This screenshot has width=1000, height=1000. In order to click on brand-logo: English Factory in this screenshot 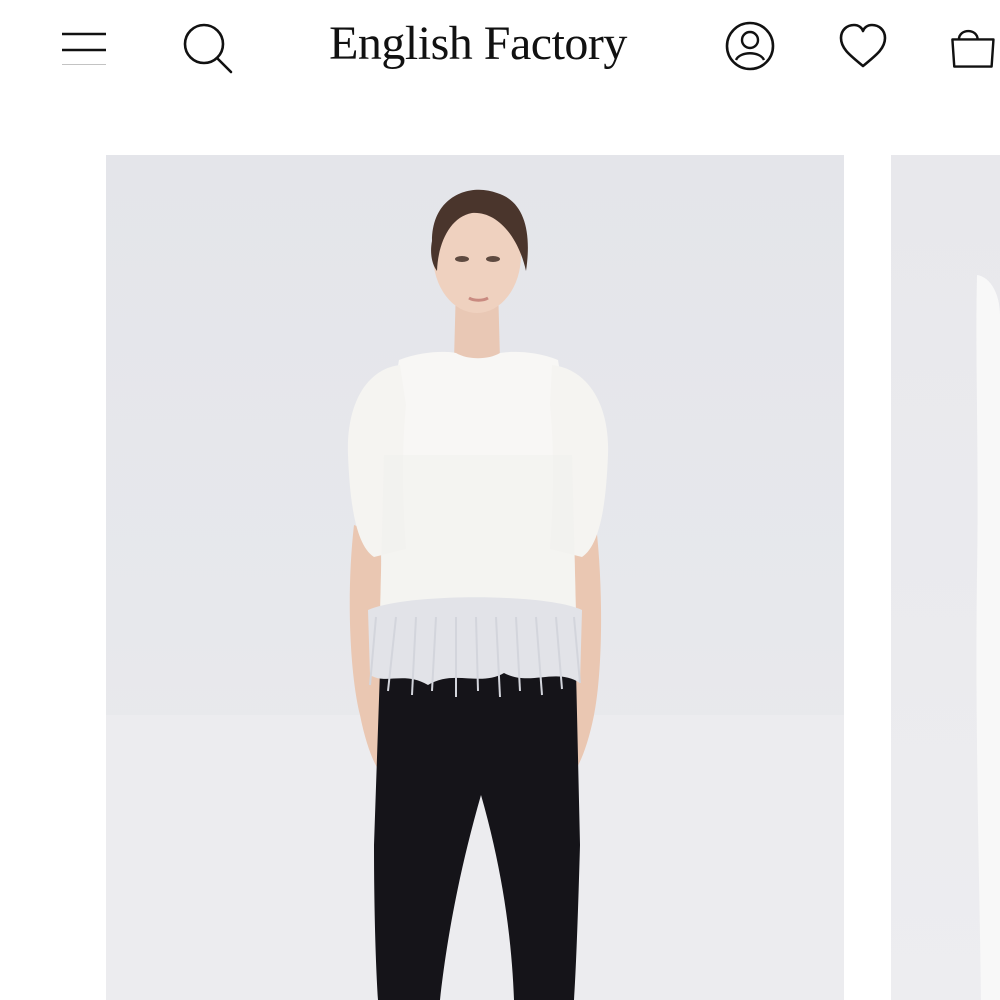, I will do `click(478, 43)`.